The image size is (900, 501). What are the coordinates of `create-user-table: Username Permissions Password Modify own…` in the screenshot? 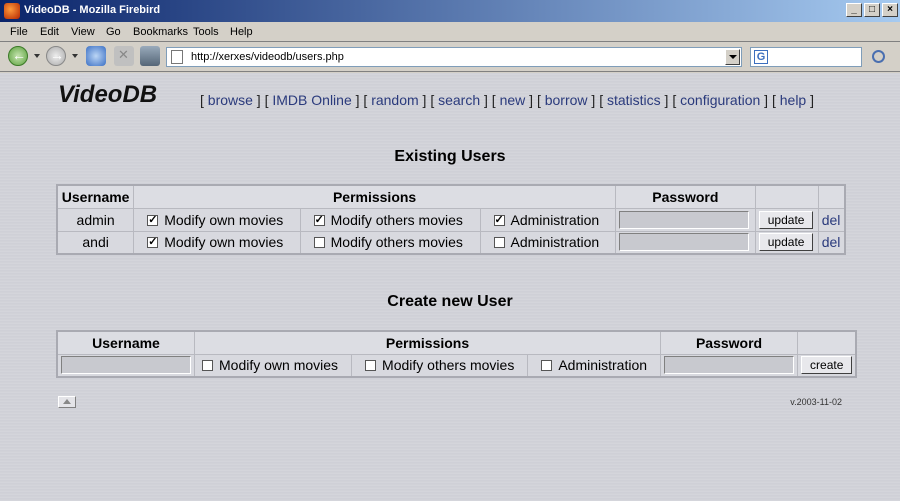 It's located at (457, 354).